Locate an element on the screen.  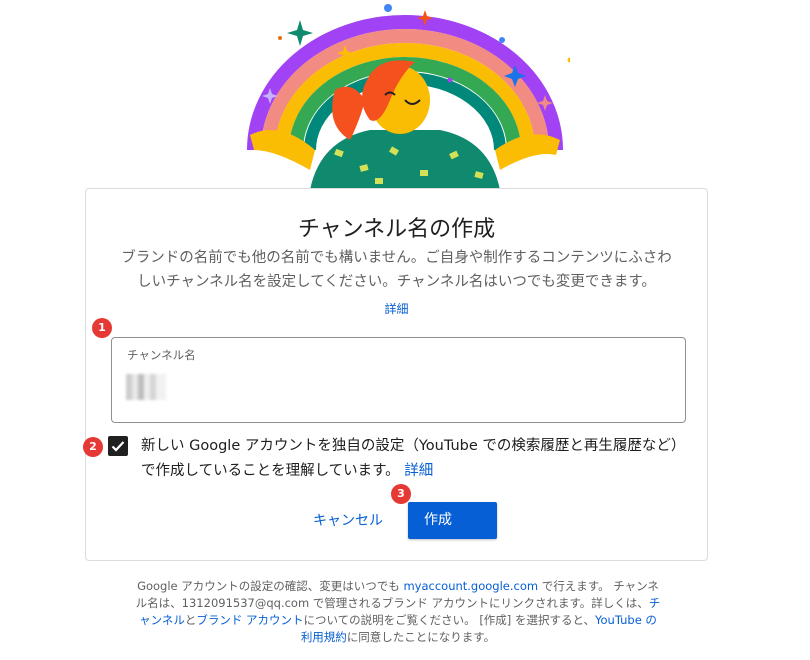
rainbow-illustration is located at coordinates (408, 97).